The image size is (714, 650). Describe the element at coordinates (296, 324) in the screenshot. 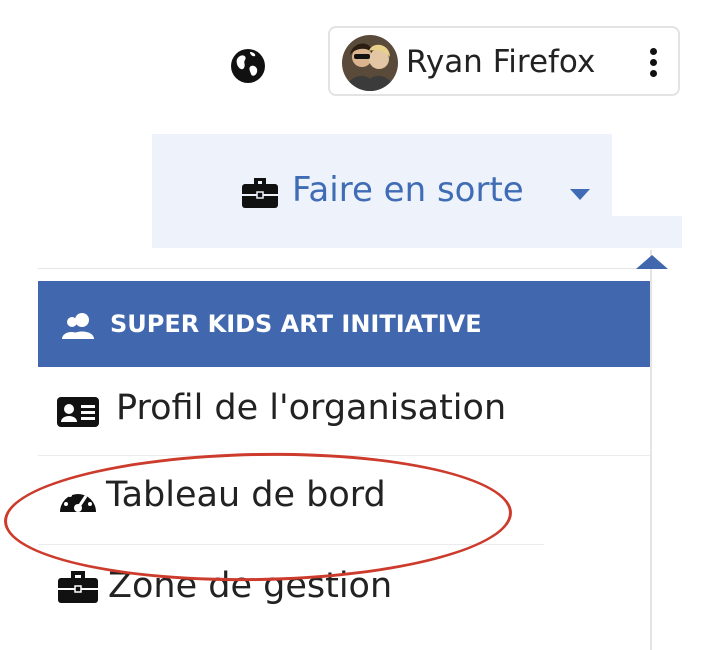

I see `organization-name: SUPER KIDS ART INITIATIVE` at that location.